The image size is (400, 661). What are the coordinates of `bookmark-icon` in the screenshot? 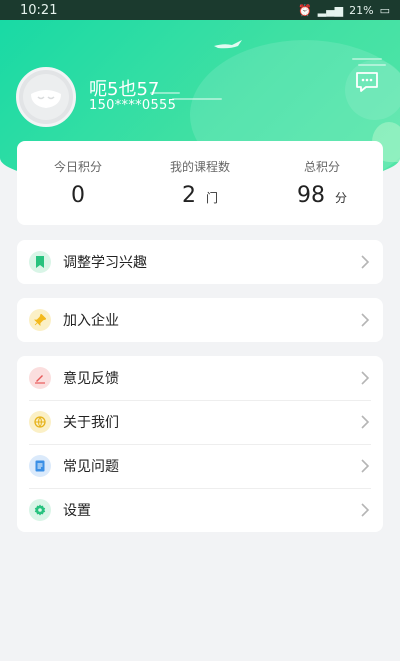 It's located at (40, 262).